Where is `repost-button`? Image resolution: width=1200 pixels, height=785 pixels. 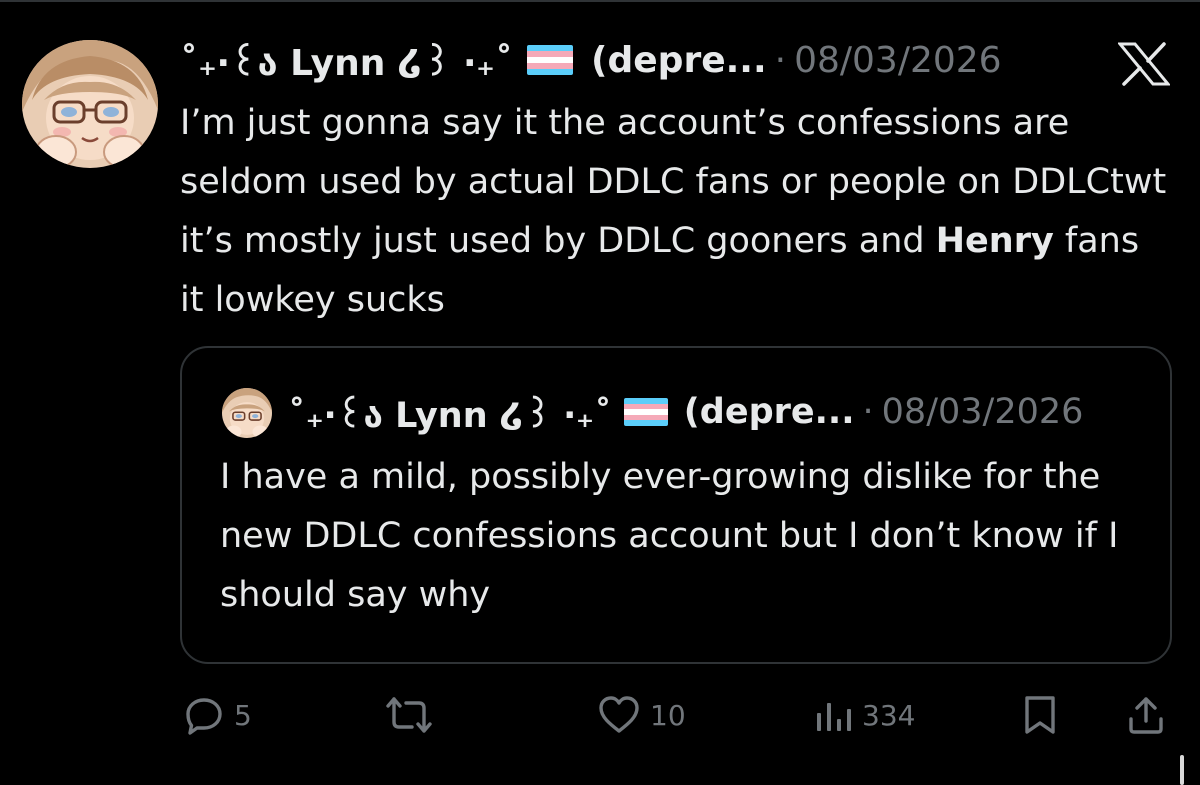
repost-button is located at coordinates (414, 715).